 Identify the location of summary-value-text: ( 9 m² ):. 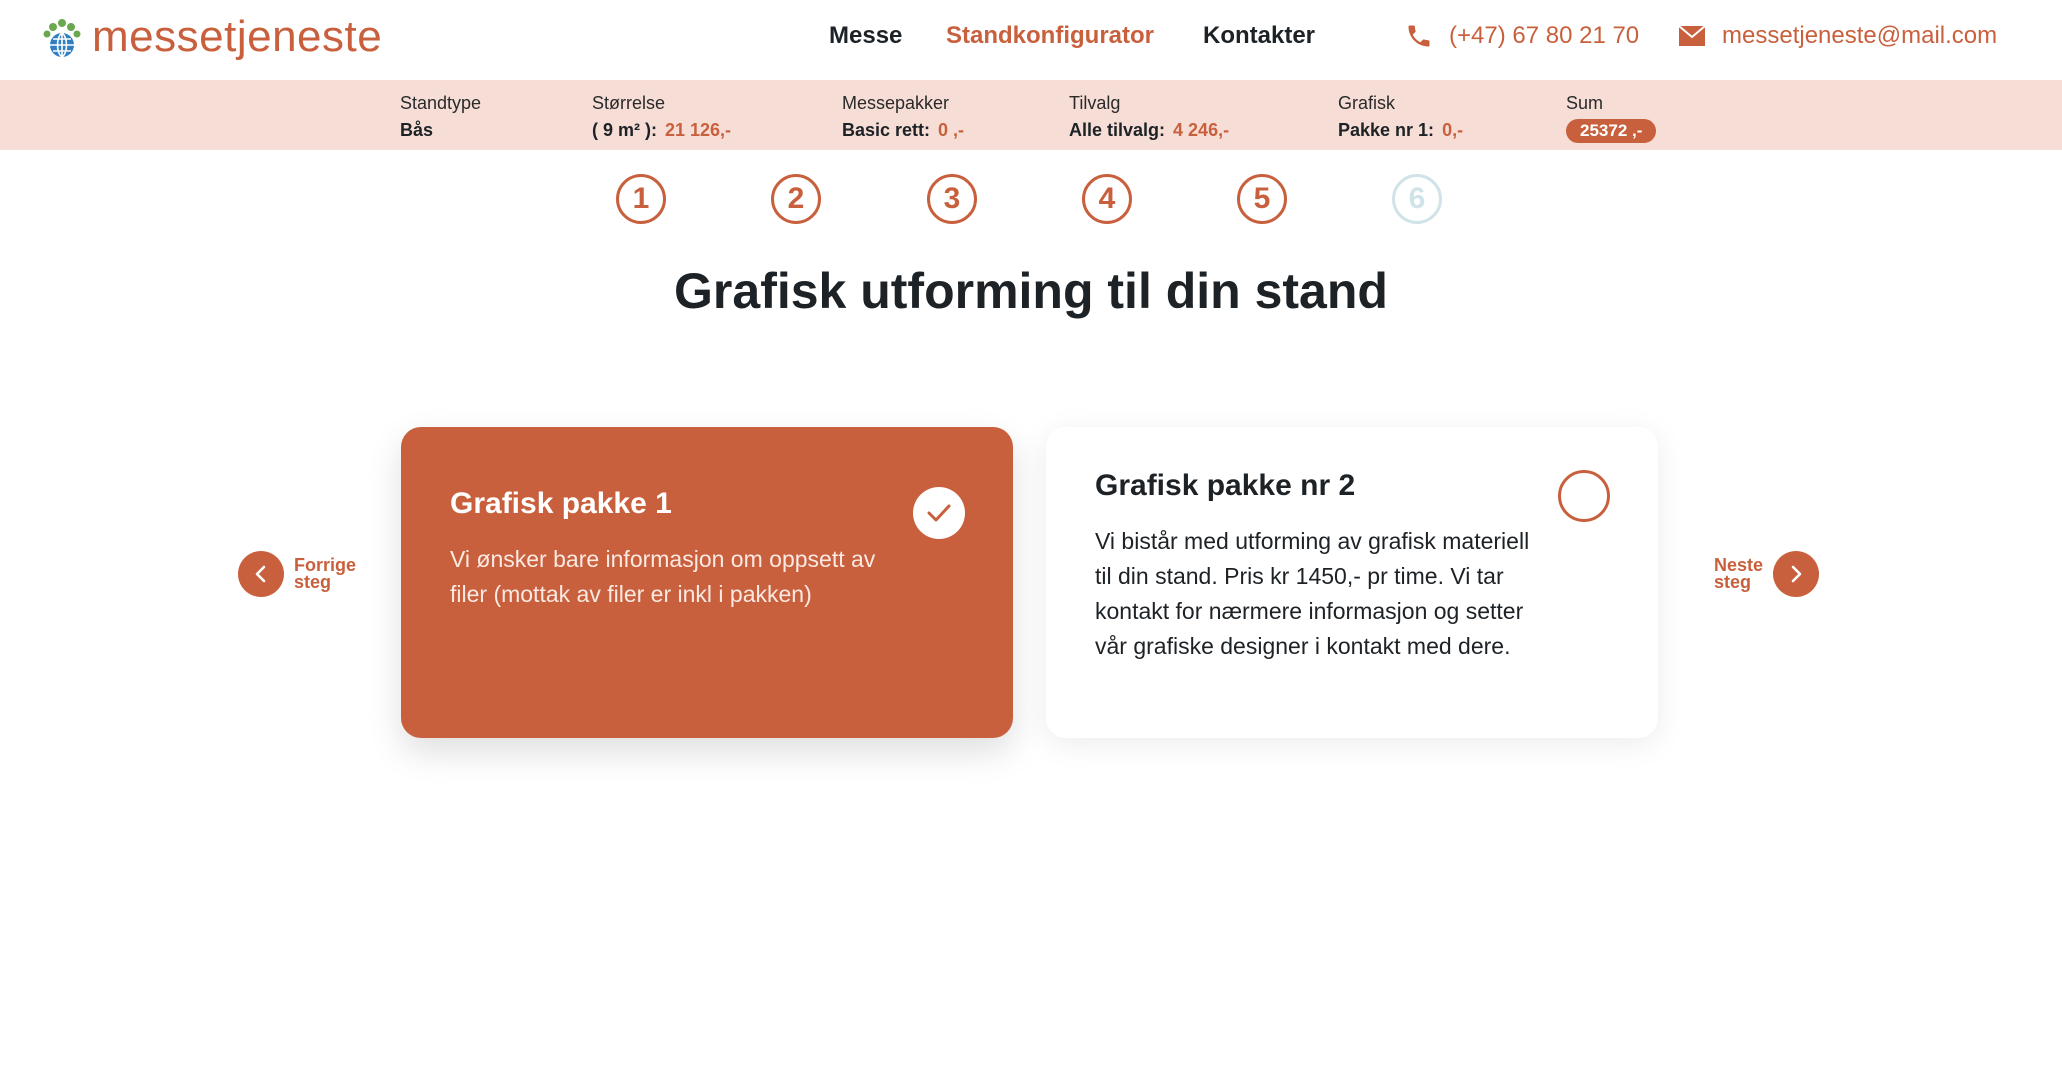
(624, 130).